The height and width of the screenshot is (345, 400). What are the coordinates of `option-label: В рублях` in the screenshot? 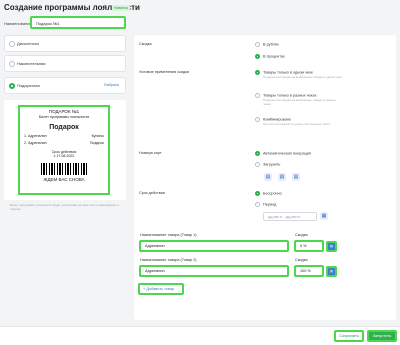 It's located at (271, 44).